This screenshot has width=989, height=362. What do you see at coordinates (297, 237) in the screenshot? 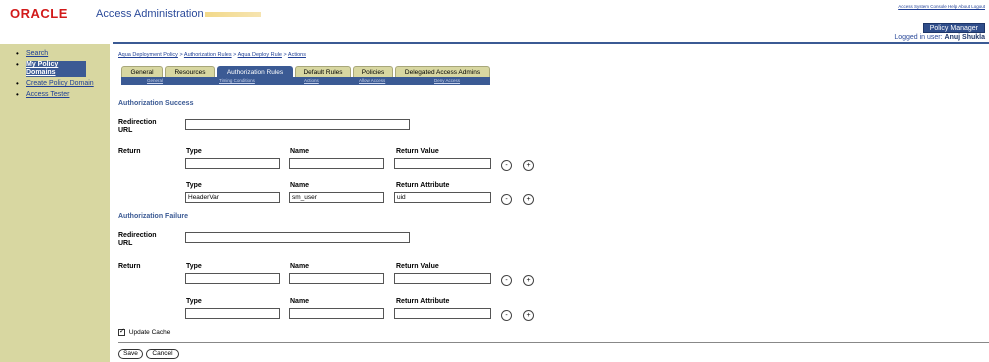
I see `failure-redirection-url-input` at bounding box center [297, 237].